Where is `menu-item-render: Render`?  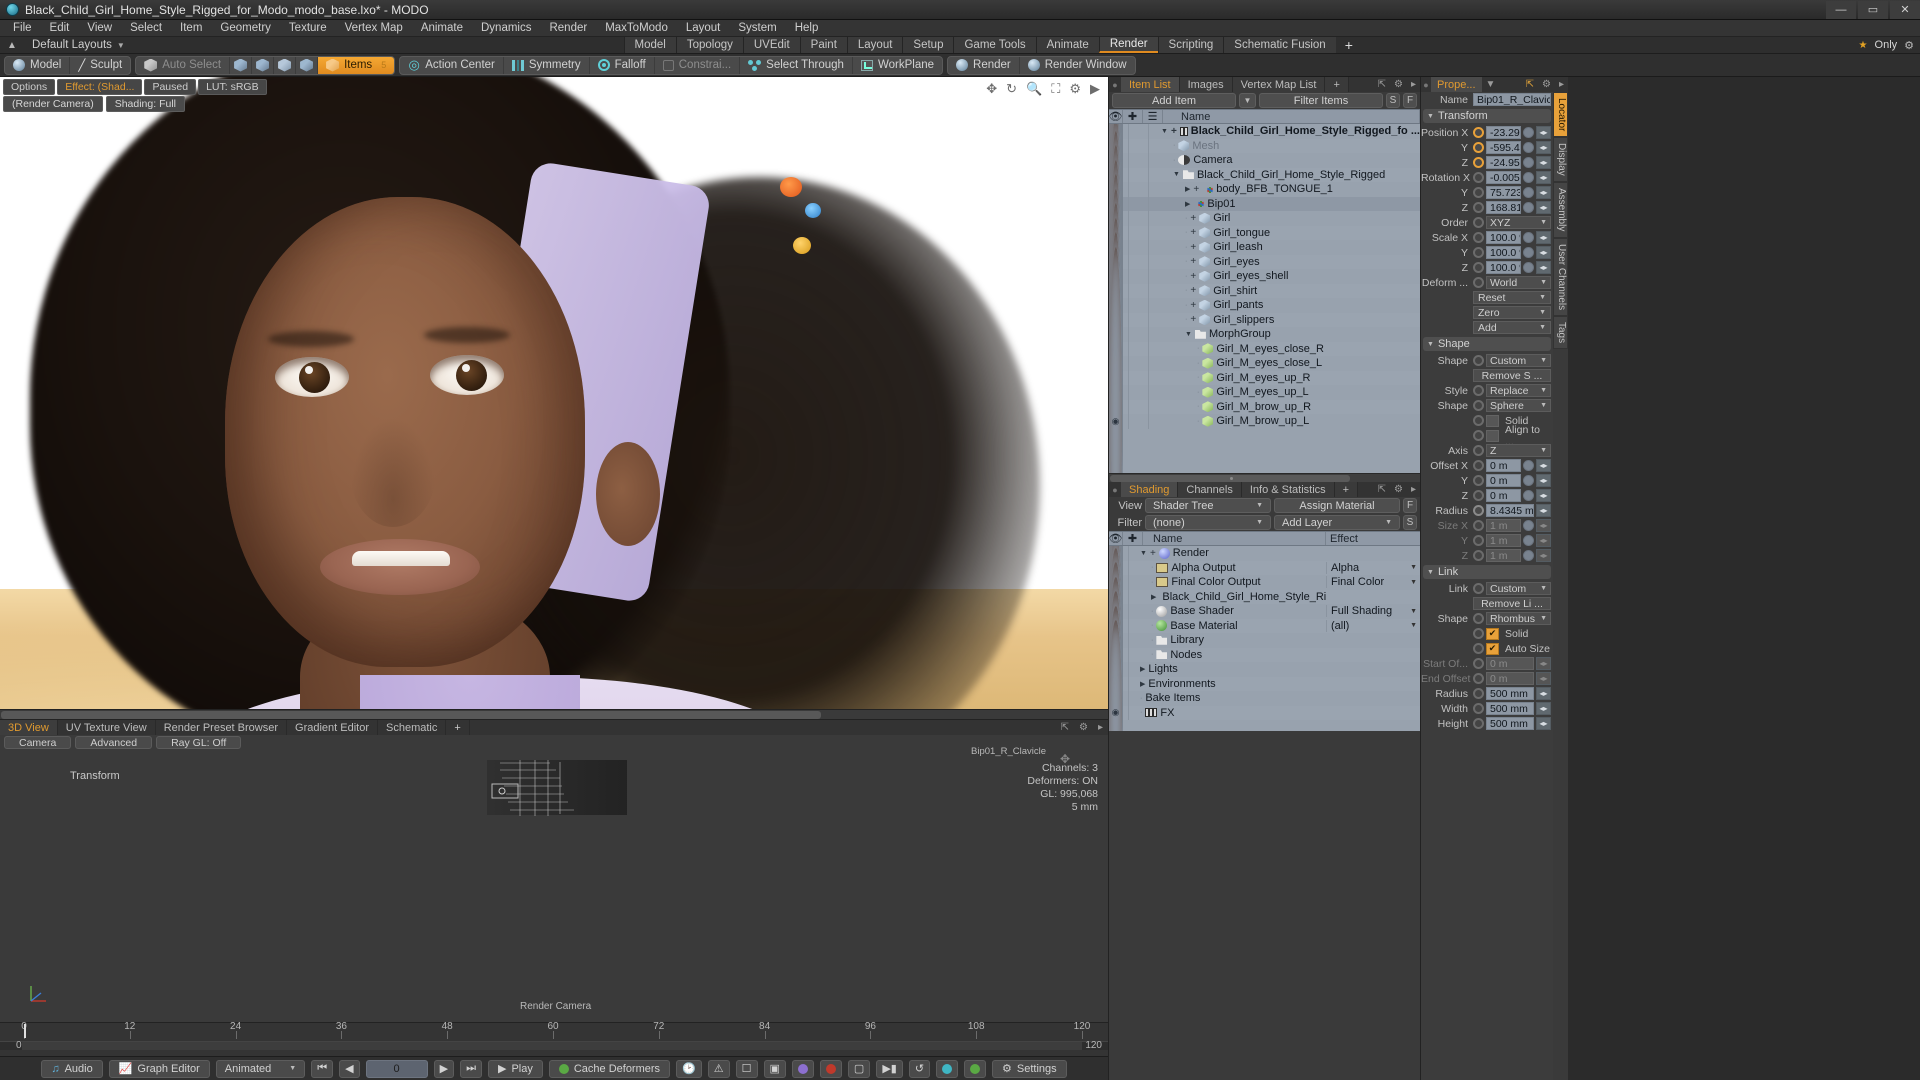
menu-item-render: Render is located at coordinates (568, 28).